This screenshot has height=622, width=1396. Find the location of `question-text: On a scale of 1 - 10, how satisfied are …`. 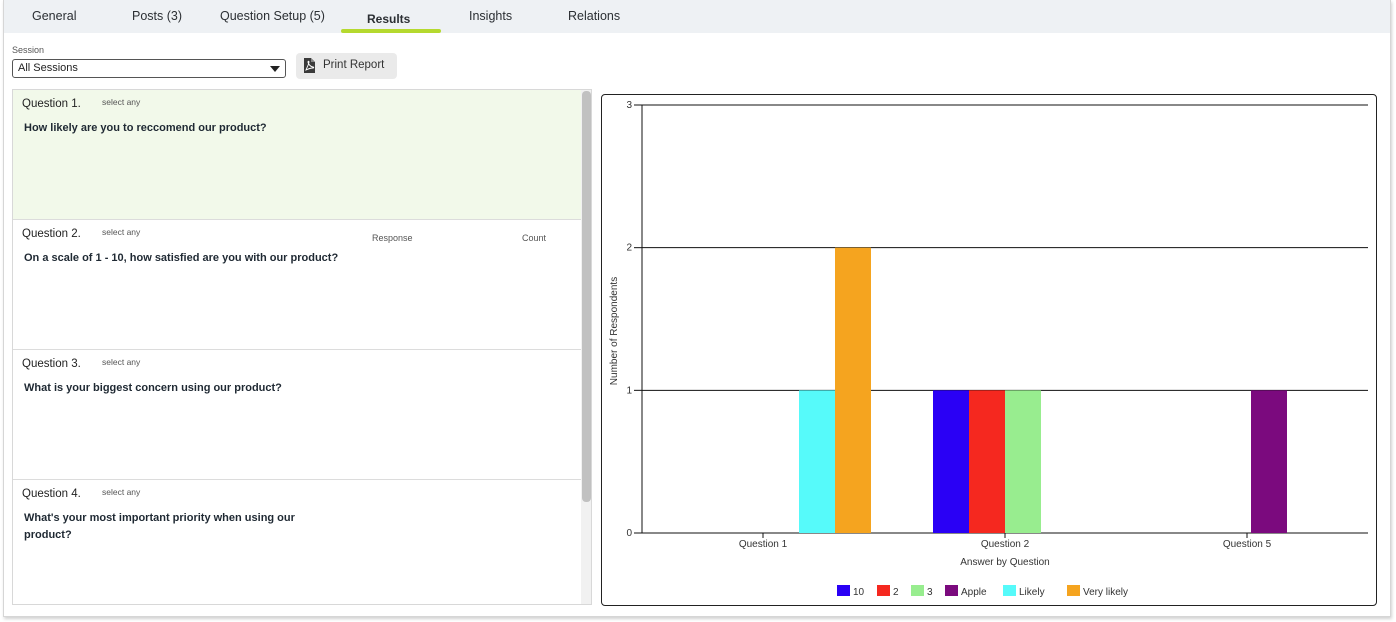

question-text: On a scale of 1 - 10, how satisfied are … is located at coordinates (181, 258).